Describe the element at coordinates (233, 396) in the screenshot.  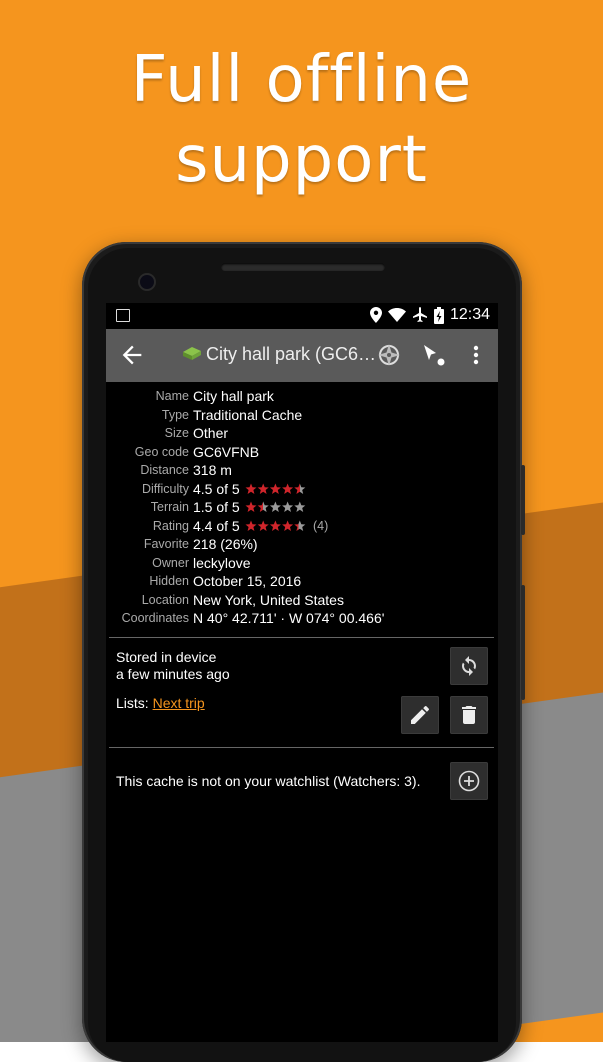
I see `detail-value: City hall park` at that location.